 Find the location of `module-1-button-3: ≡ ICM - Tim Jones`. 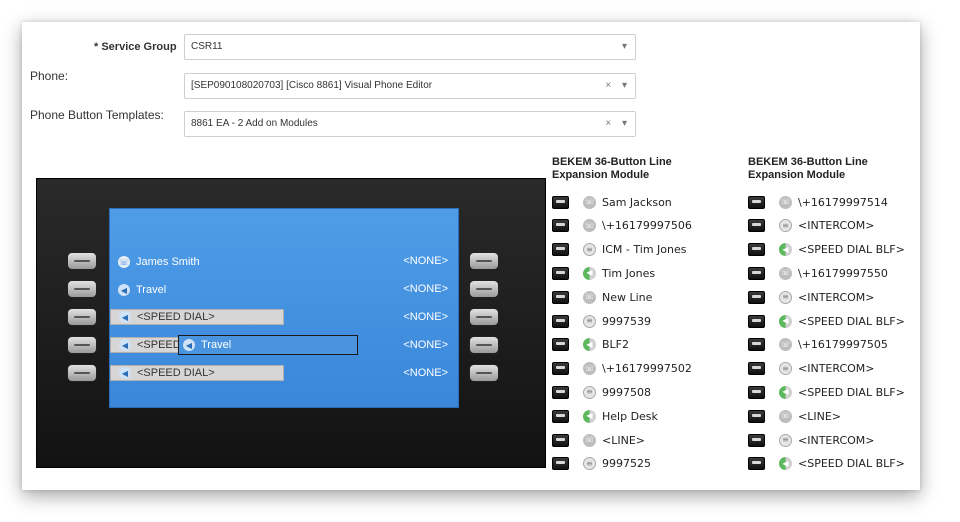

module-1-button-3: ≡ ICM - Tim Jones is located at coordinates (619, 250).